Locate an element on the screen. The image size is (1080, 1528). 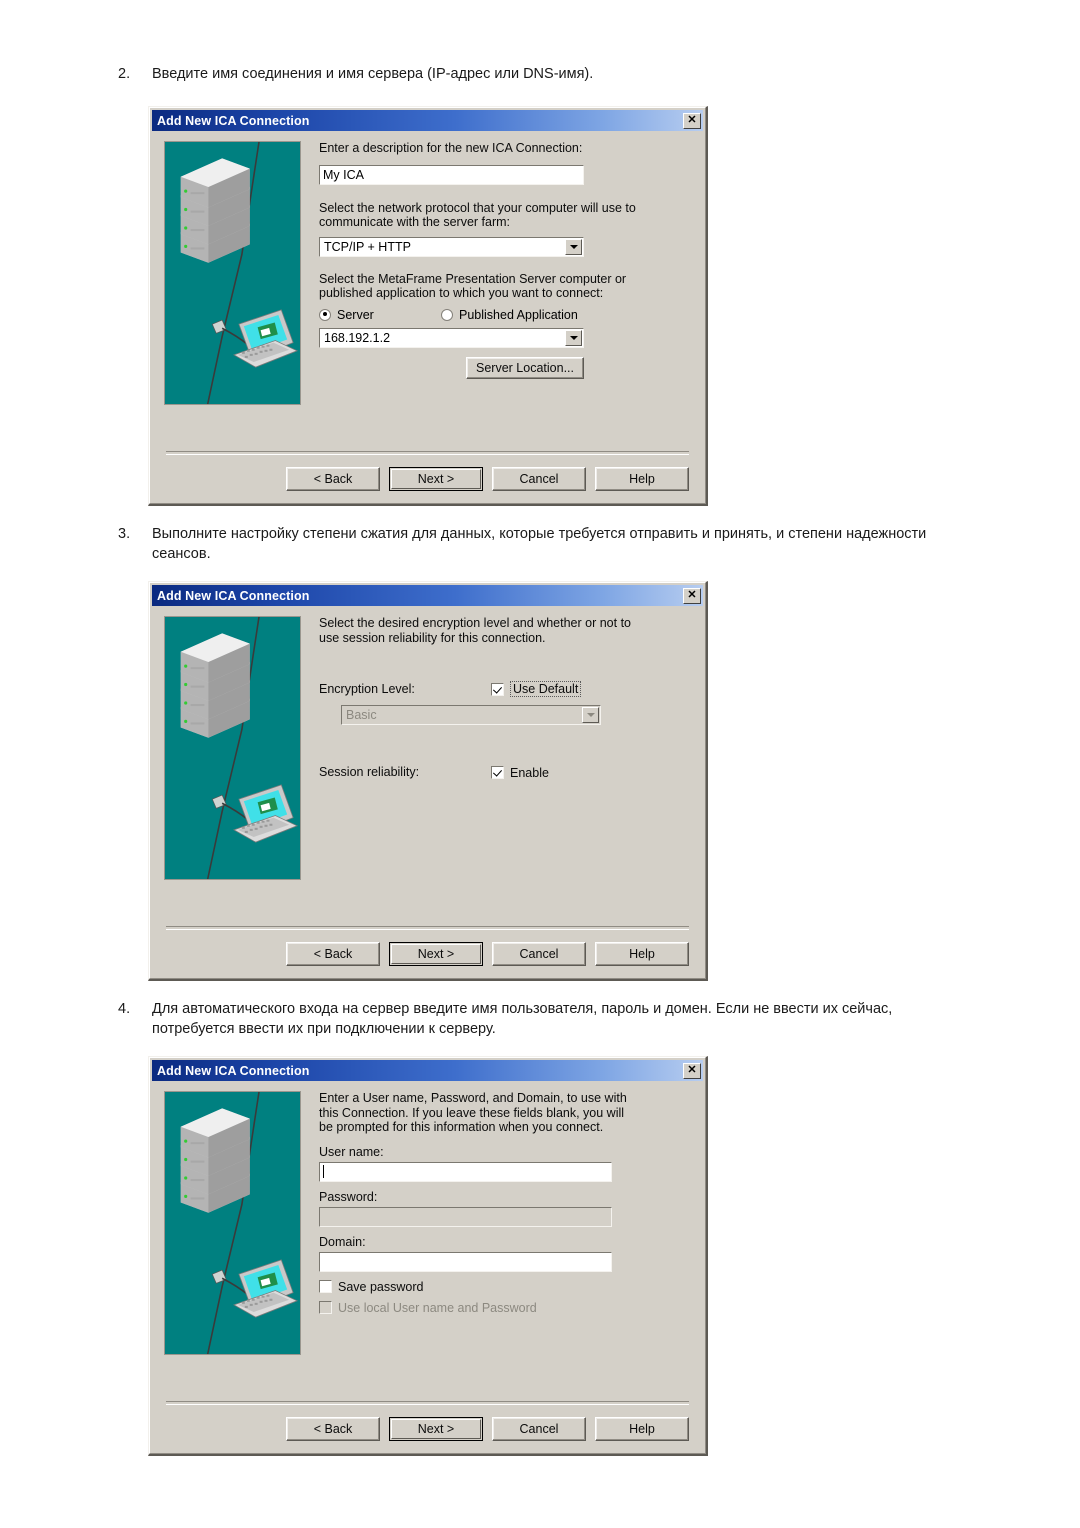
dialog-1-button-row: < Back Next > Cancel Help is located at coordinates (427, 479).